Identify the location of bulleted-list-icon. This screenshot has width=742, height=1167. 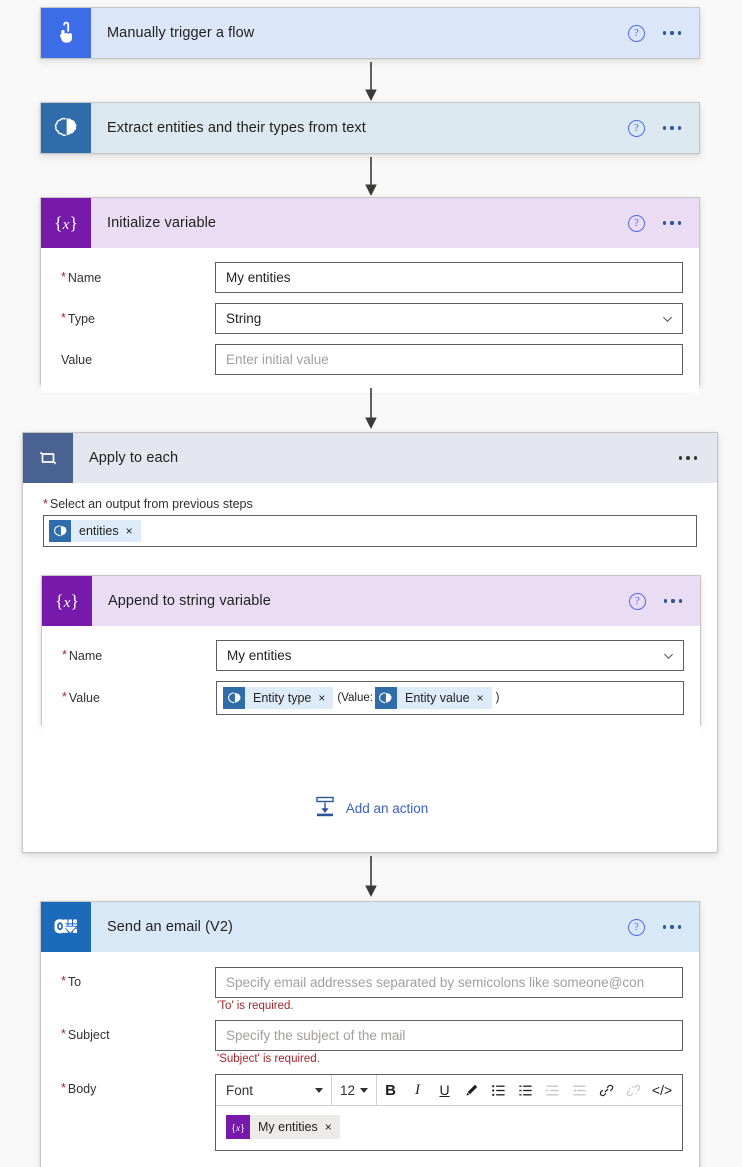
(498, 1090).